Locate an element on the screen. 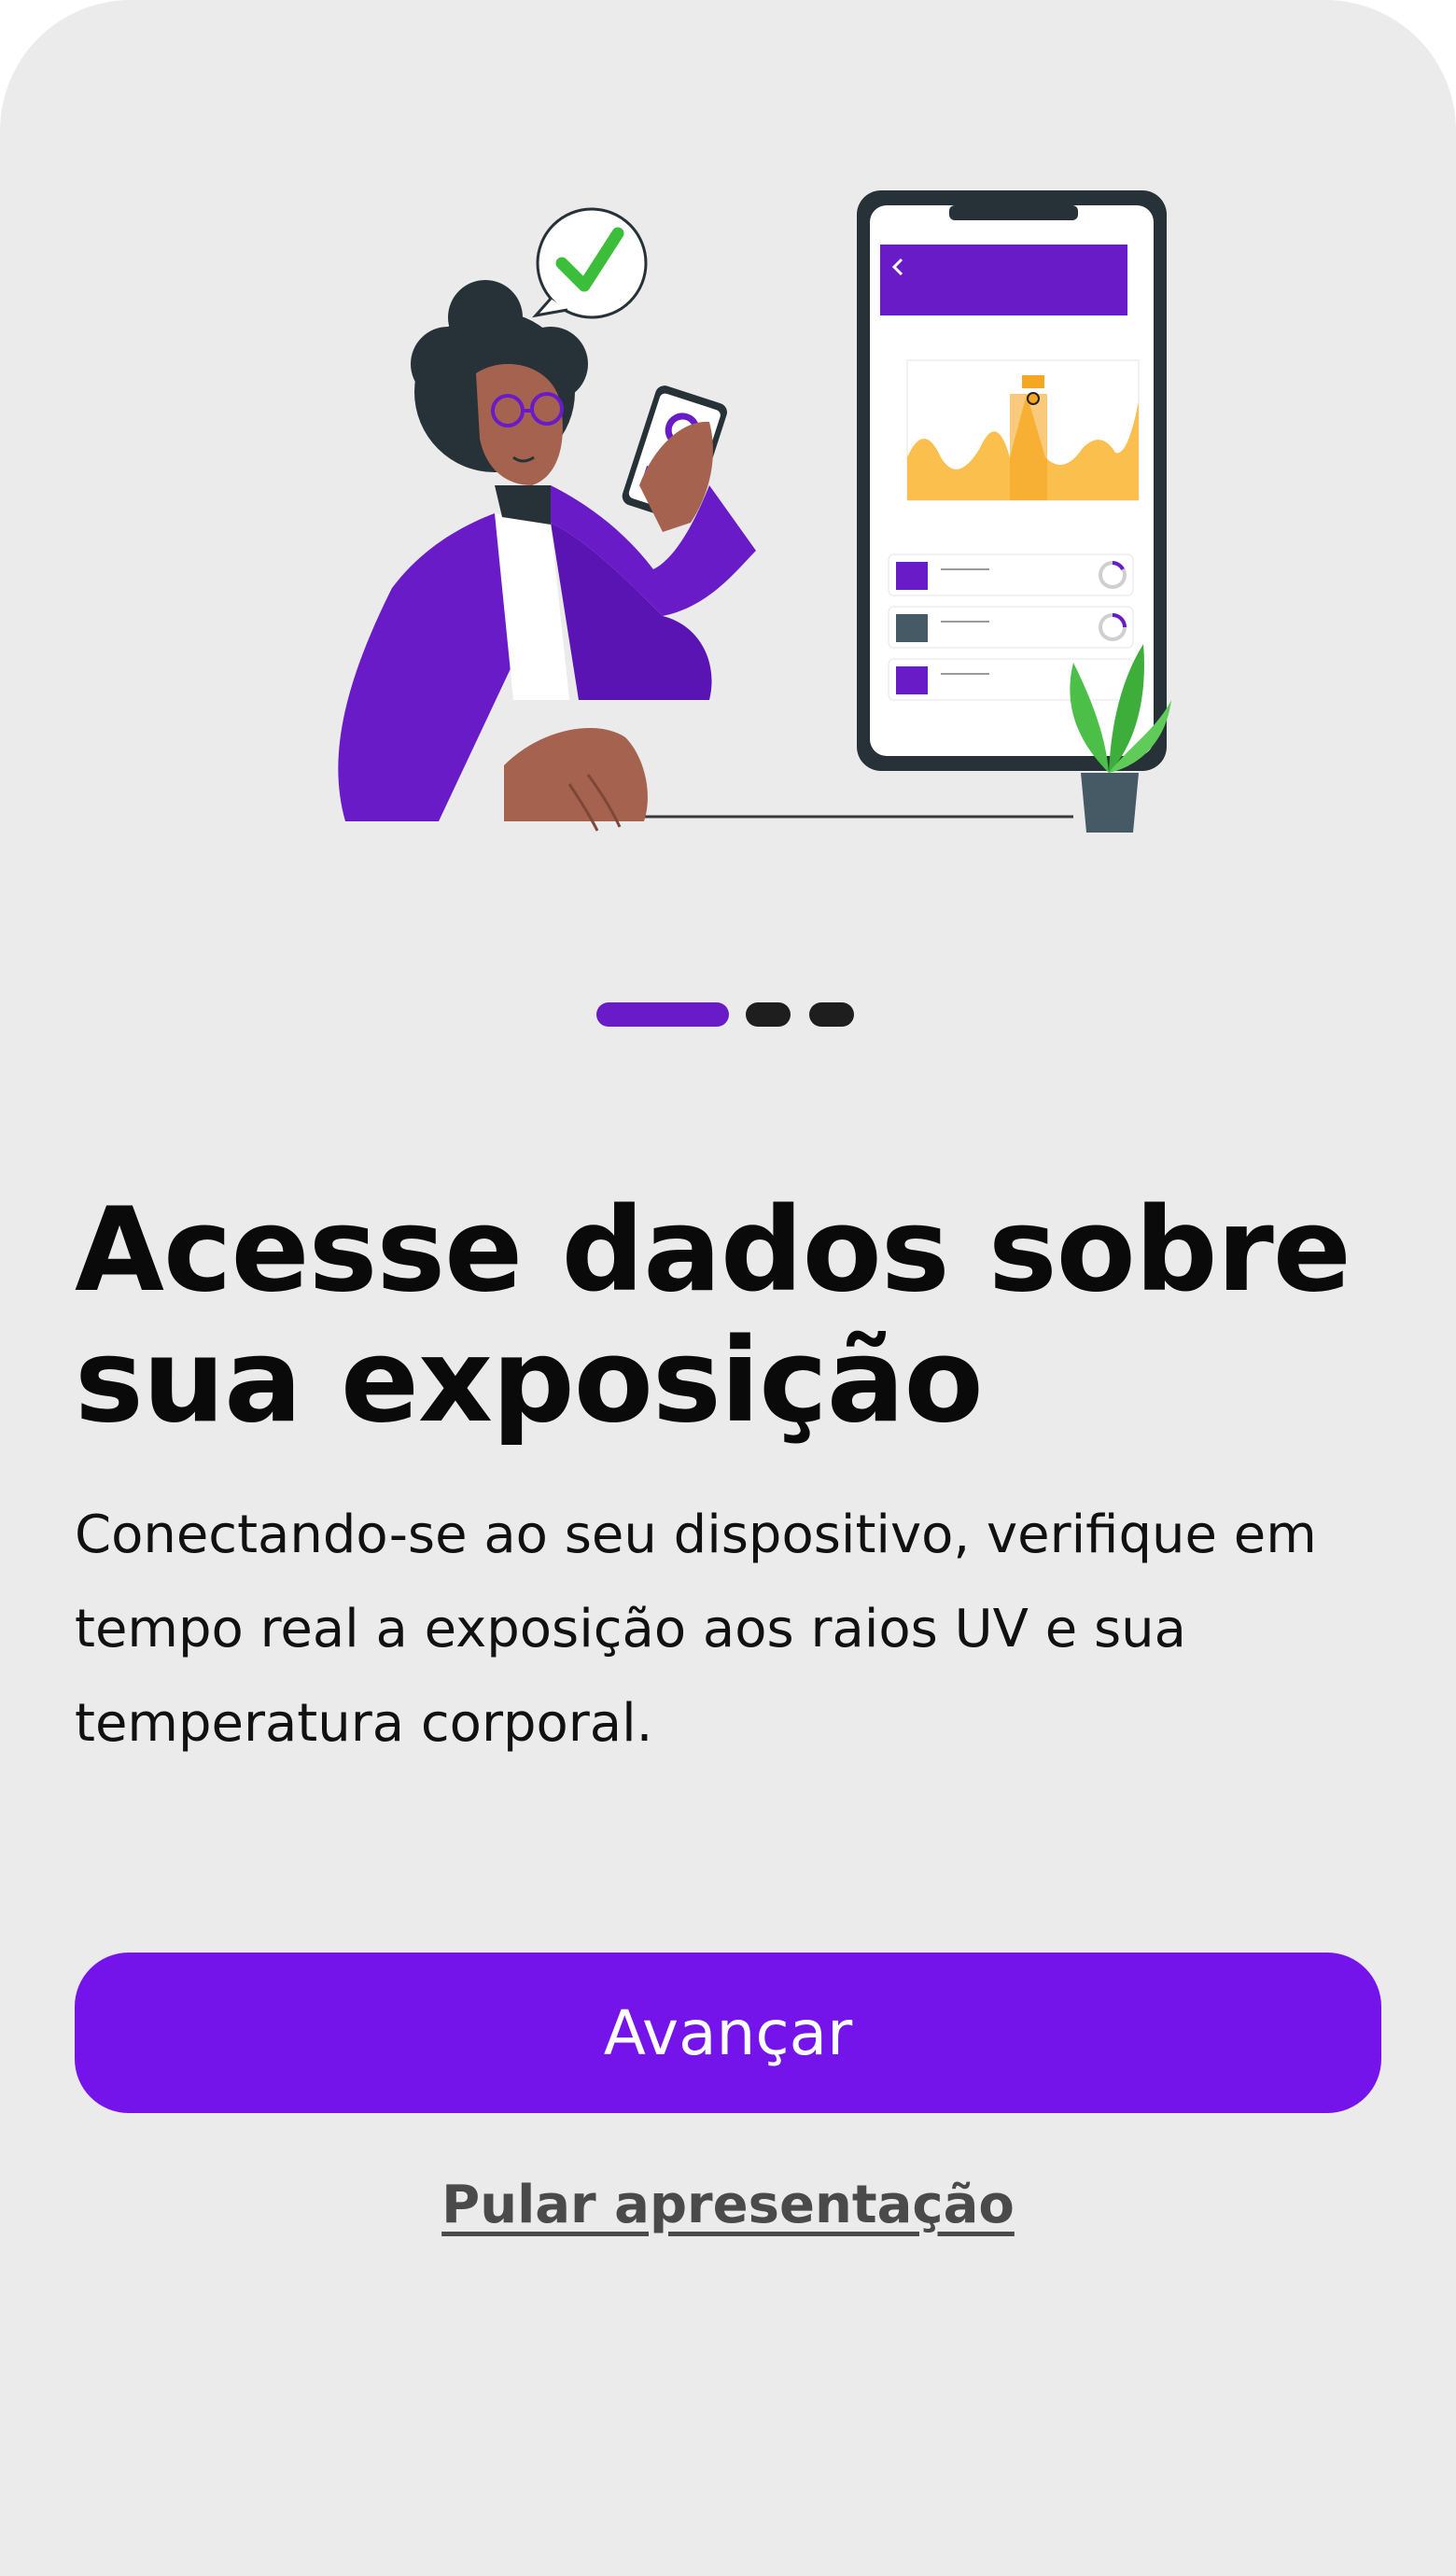 The width and height of the screenshot is (1456, 2576). page-title: Acesse dados sobre sua exposição is located at coordinates (713, 1316).